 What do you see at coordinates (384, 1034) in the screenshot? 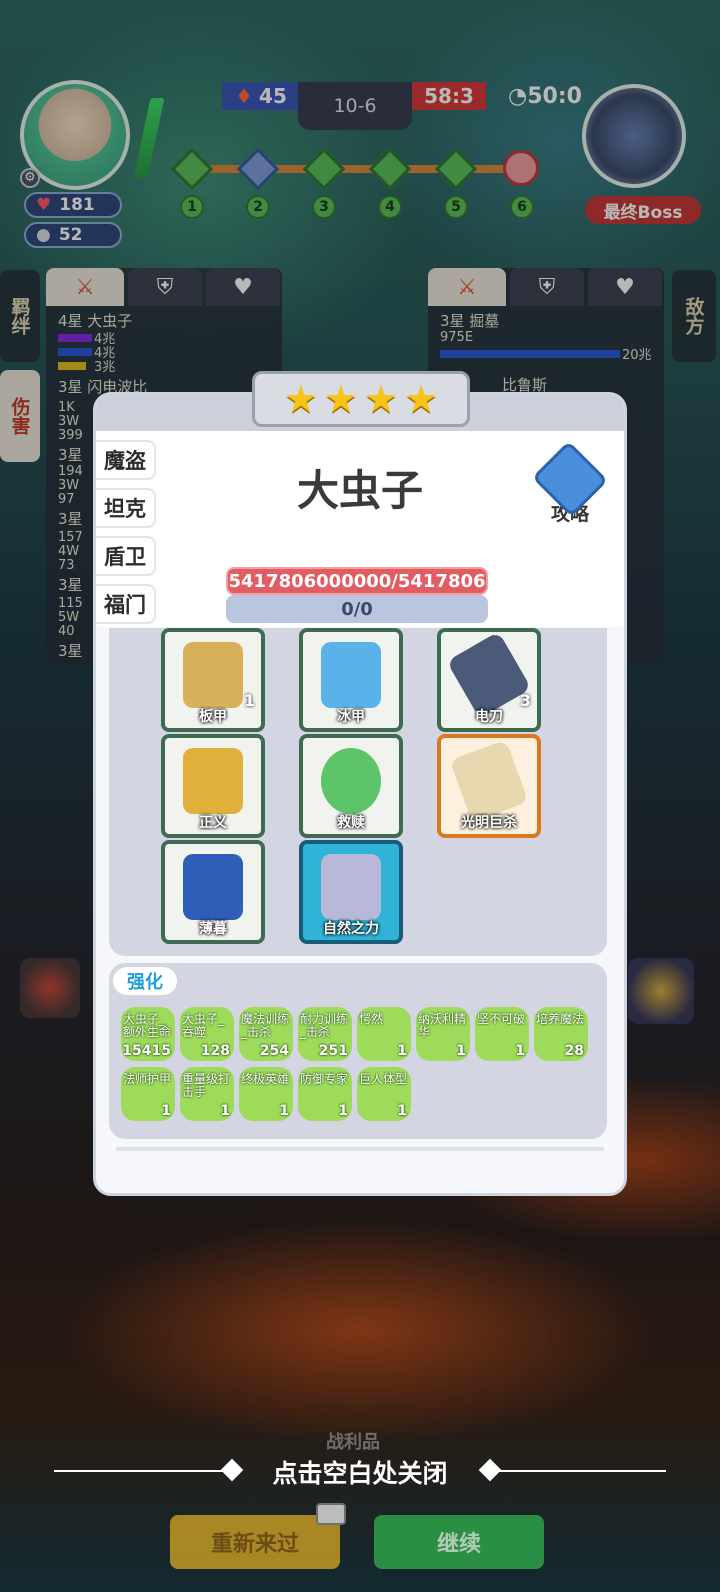
I see `enhance-chip: 愕然 1` at bounding box center [384, 1034].